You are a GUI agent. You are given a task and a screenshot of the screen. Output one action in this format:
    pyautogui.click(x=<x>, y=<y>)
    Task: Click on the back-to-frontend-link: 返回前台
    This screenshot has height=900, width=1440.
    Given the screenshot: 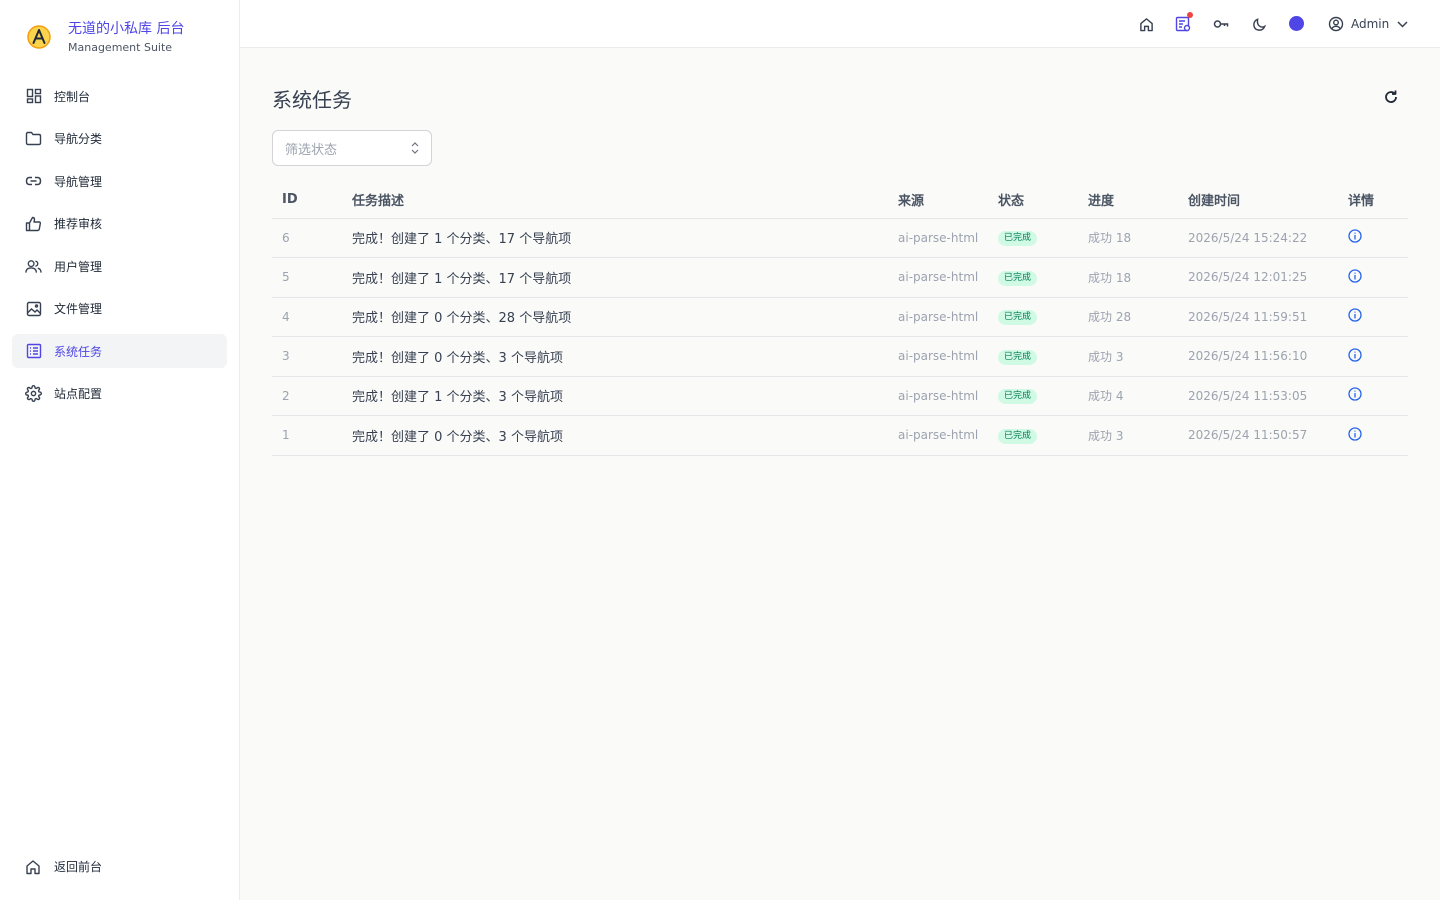 What is the action you would take?
    pyautogui.click(x=63, y=866)
    